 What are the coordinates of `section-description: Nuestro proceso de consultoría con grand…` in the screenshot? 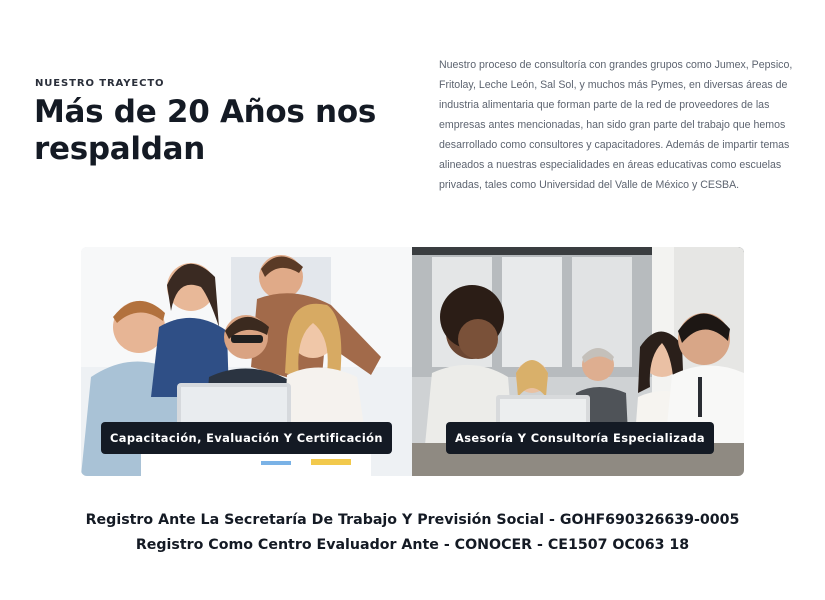 It's located at (616, 125).